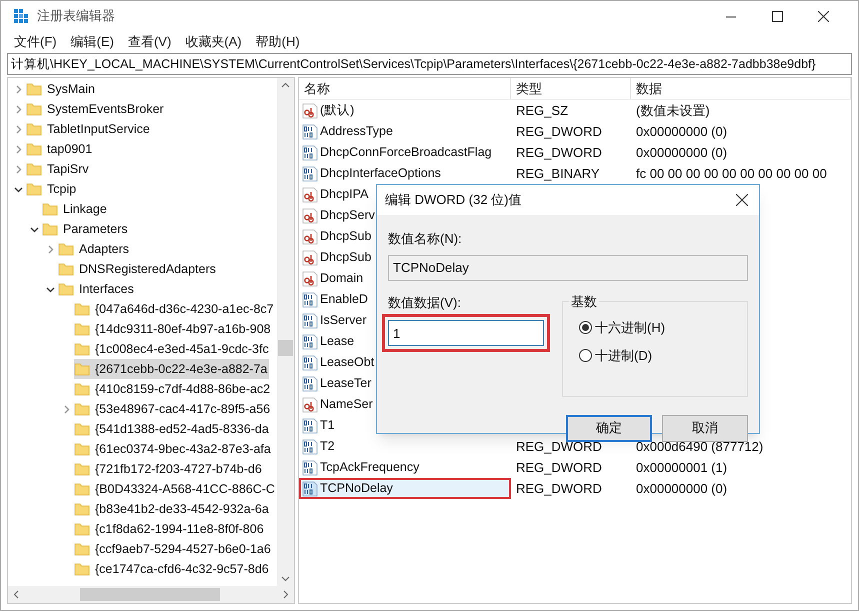 This screenshot has height=611, width=859. Describe the element at coordinates (76, 16) in the screenshot. I see `window-title: 注册表编辑器` at that location.